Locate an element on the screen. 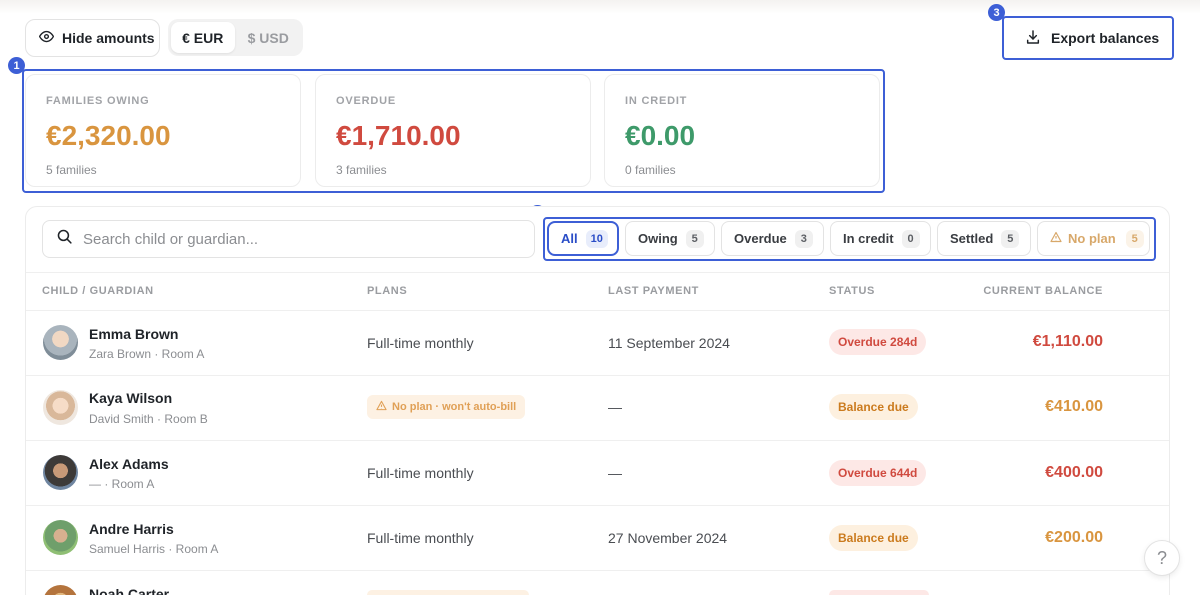  filter-label: Owing is located at coordinates (658, 238).